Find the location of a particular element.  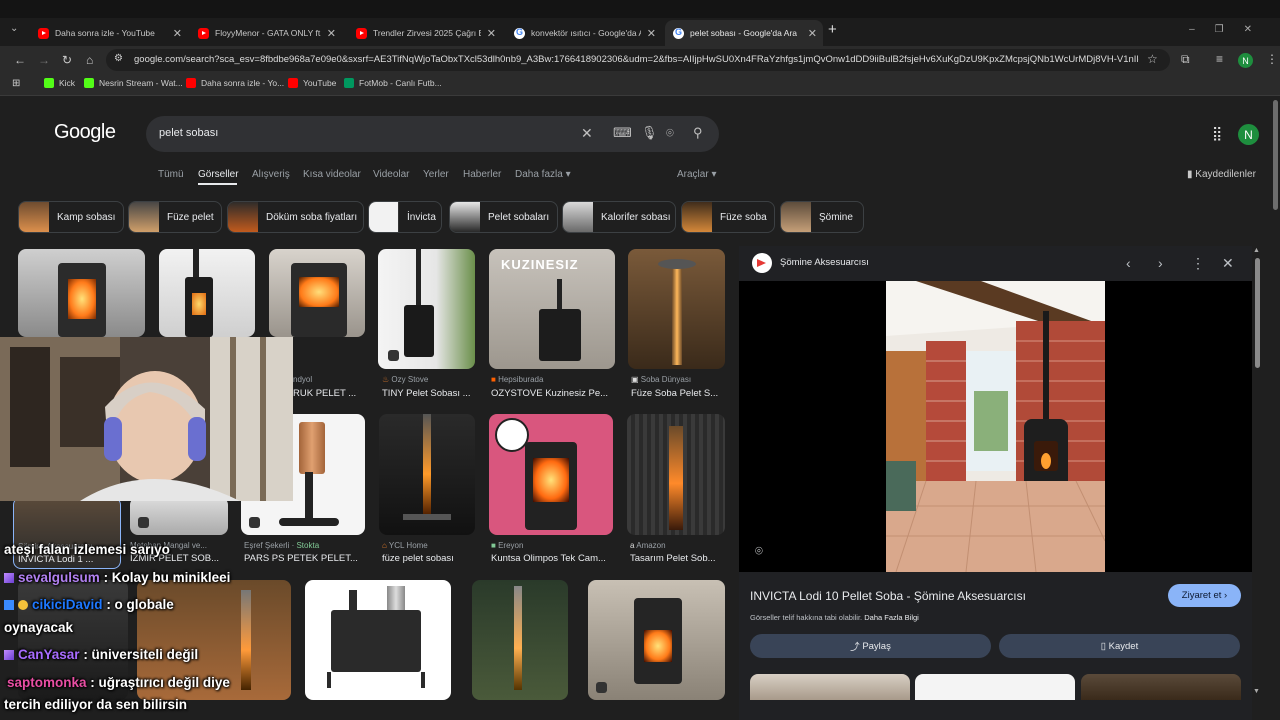

clear-icon: ✕ is located at coordinates (587, 133).